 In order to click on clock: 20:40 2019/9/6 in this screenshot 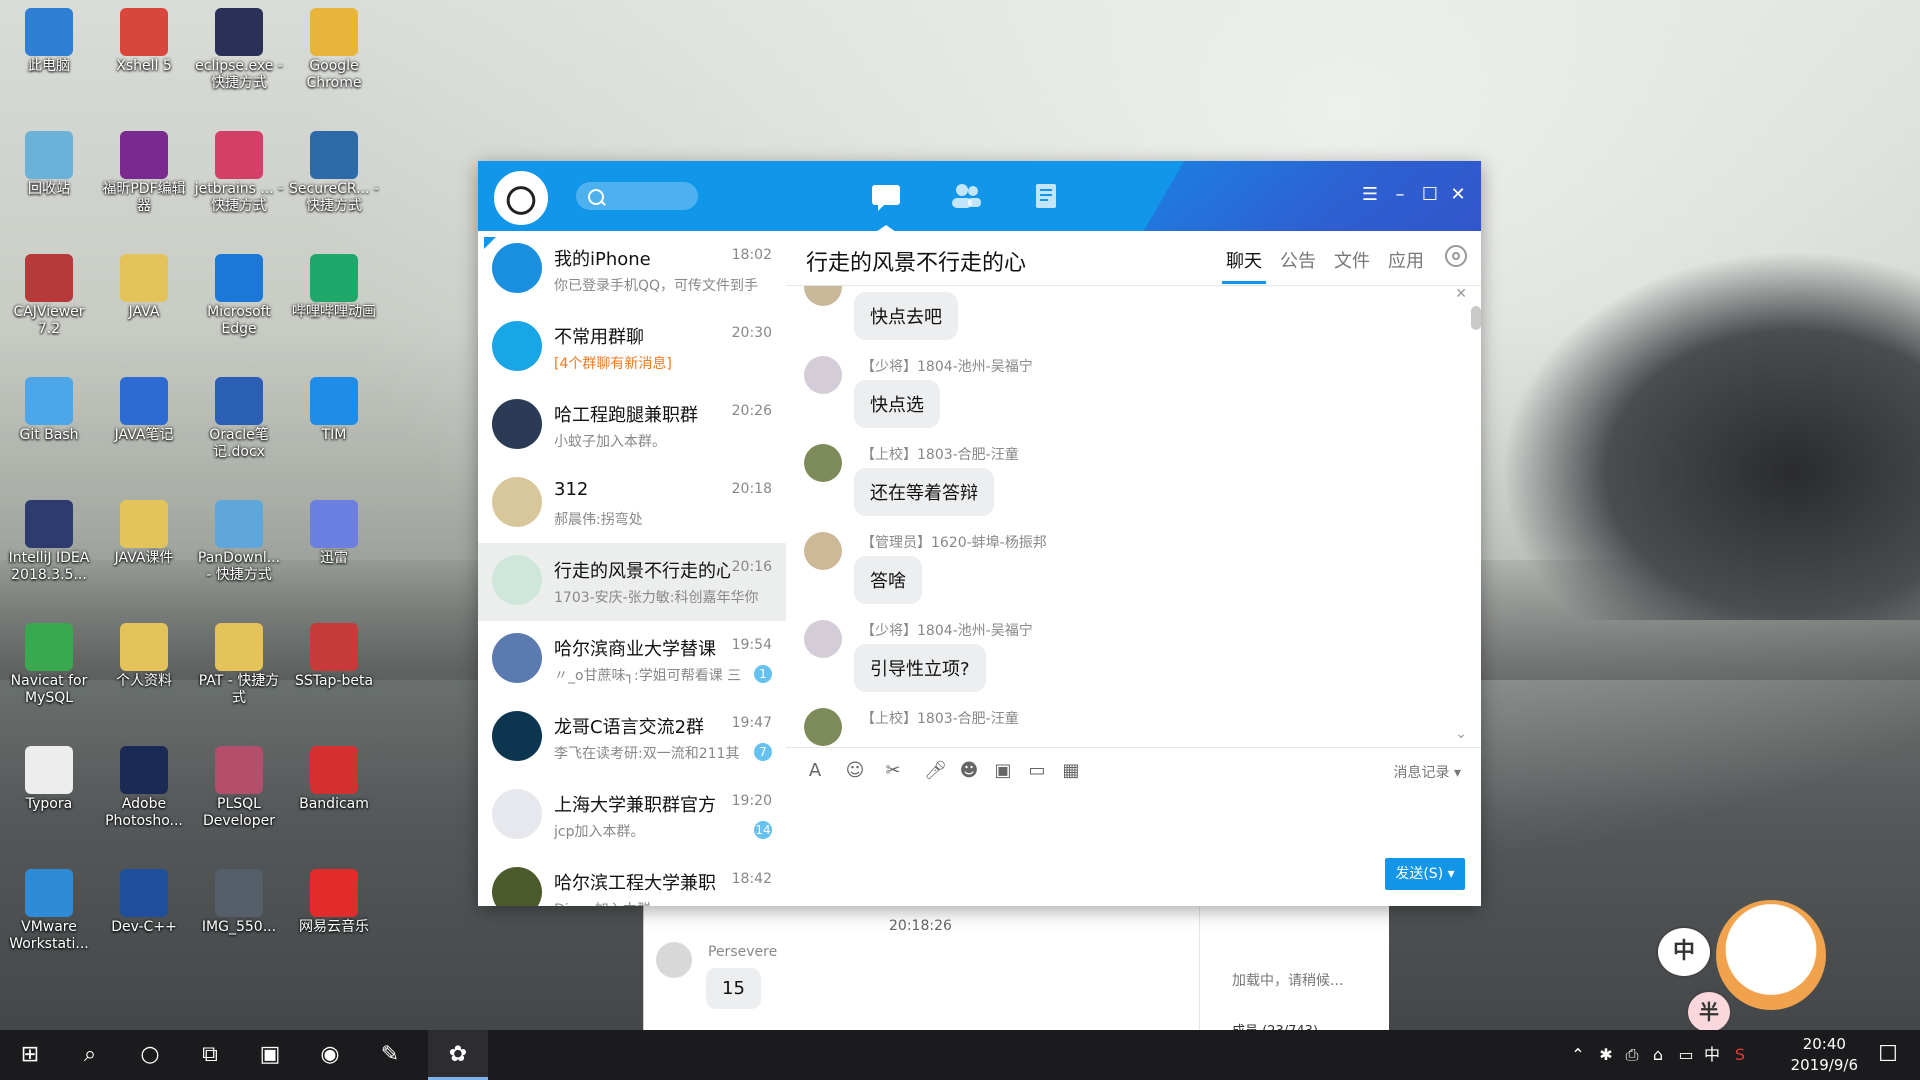, I will do `click(1824, 1055)`.